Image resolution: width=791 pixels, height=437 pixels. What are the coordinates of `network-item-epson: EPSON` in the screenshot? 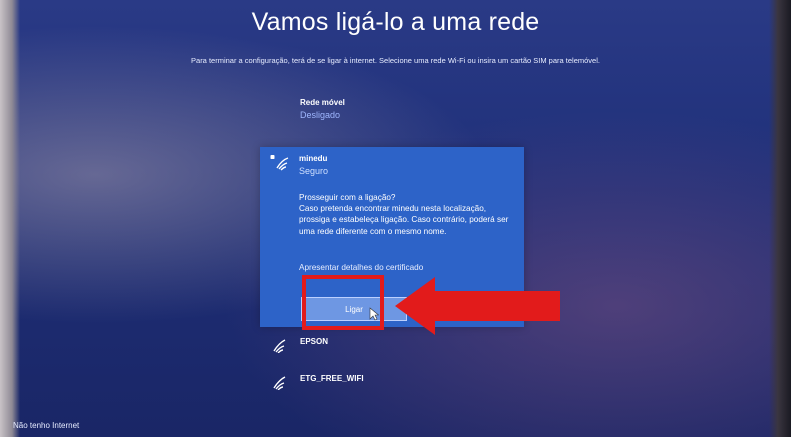 It's located at (397, 346).